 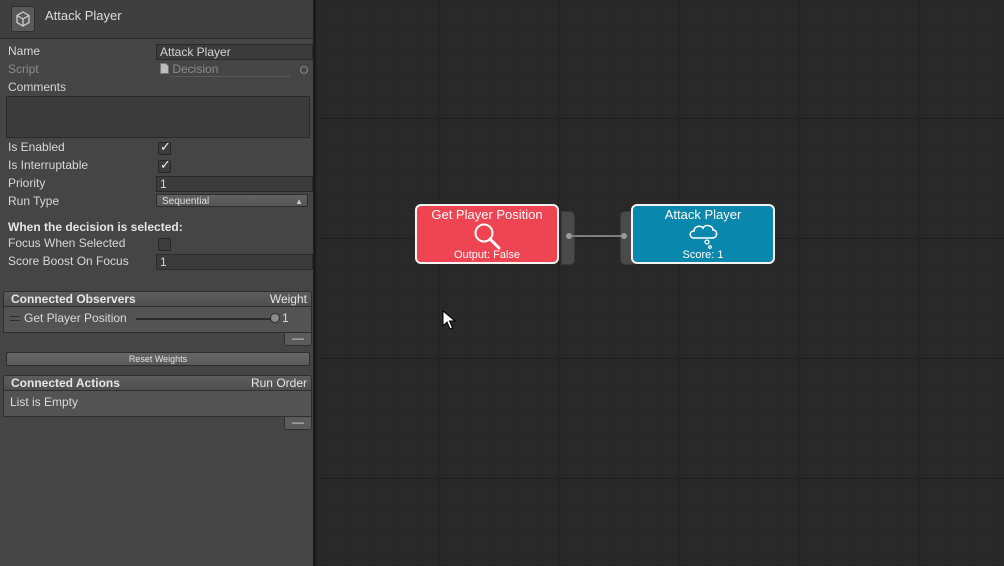 What do you see at coordinates (83, 15) in the screenshot?
I see `inspector-title: Attack Player` at bounding box center [83, 15].